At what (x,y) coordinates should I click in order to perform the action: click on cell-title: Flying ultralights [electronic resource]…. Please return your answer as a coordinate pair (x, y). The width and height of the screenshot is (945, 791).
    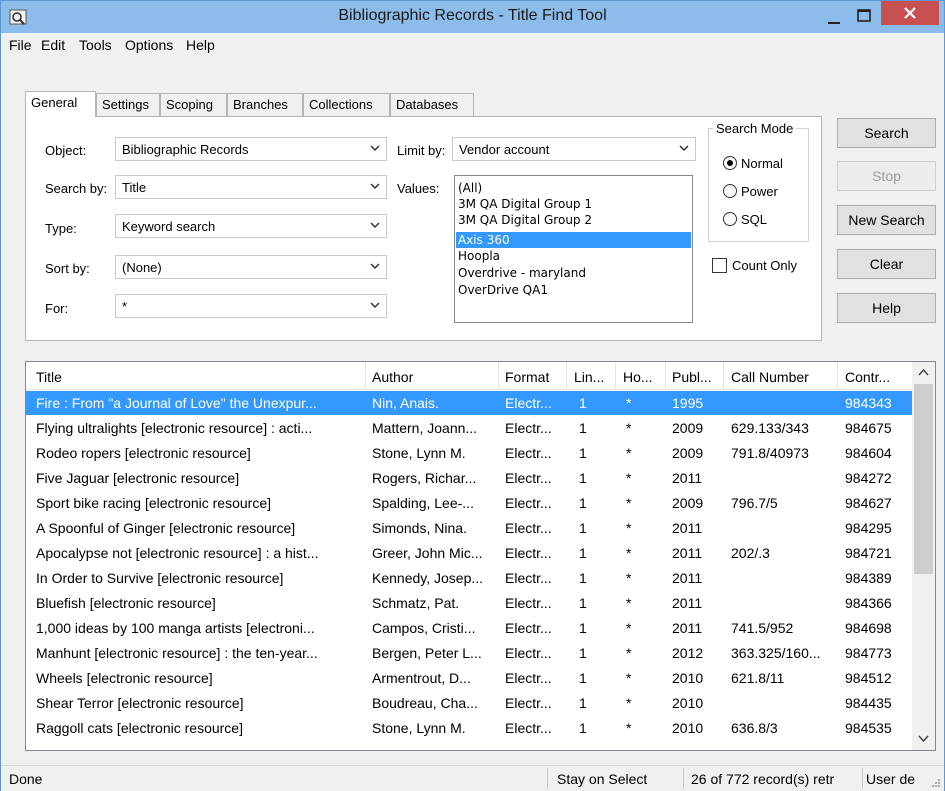
    Looking at the image, I should click on (174, 428).